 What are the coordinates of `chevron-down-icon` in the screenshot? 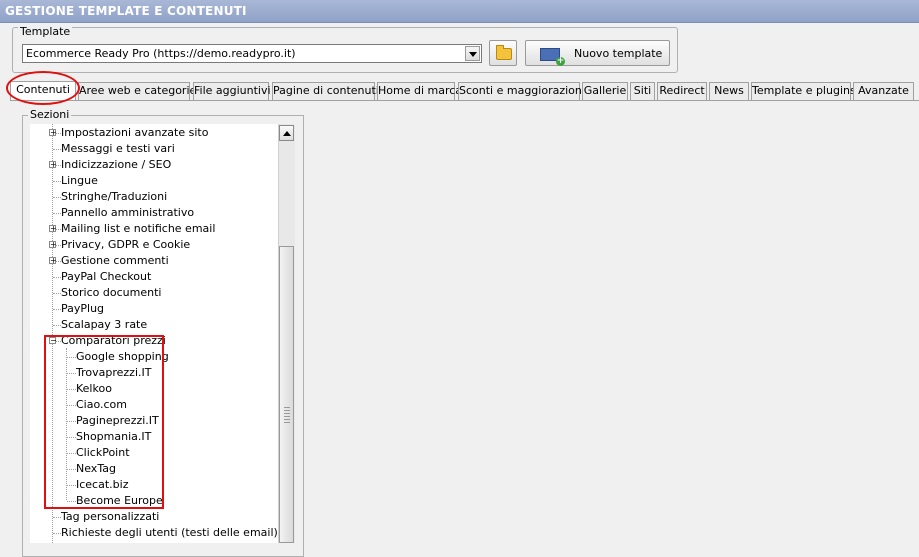 It's located at (472, 53).